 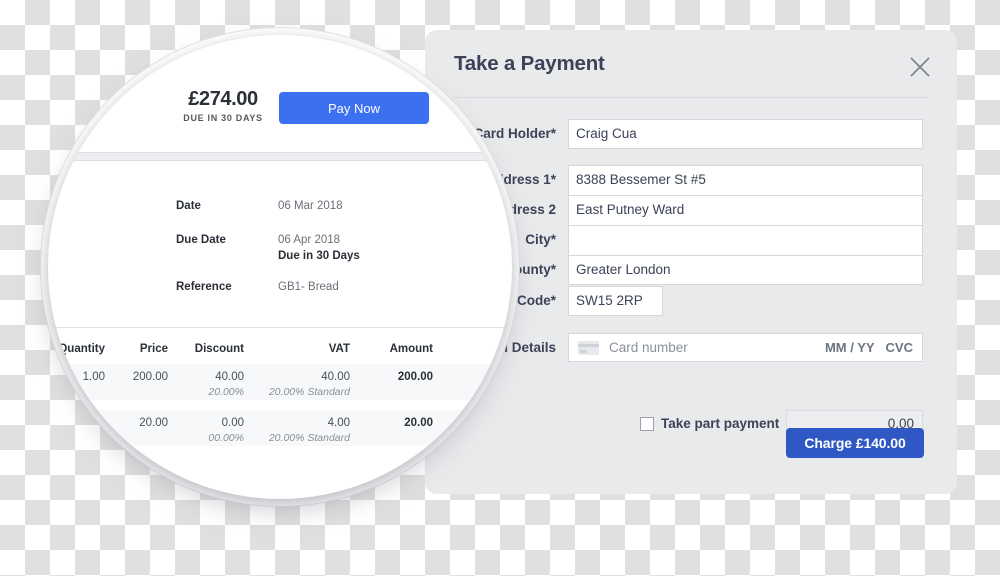 What do you see at coordinates (745, 210) in the screenshot?
I see `address2-input: East Putney Ward` at bounding box center [745, 210].